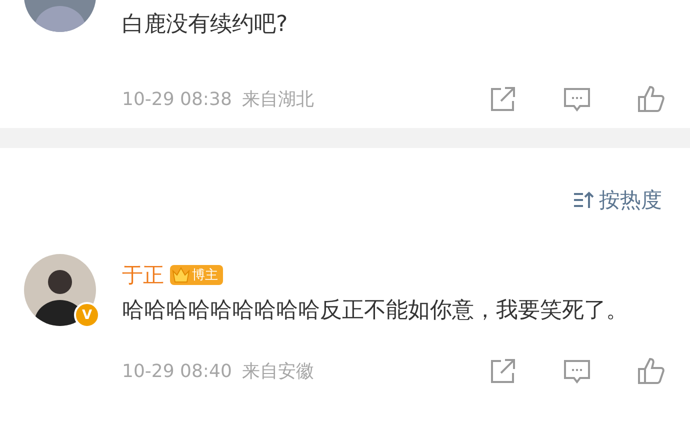 The image size is (690, 424). What do you see at coordinates (375, 311) in the screenshot?
I see `comment-text: 哈哈哈哈哈哈哈哈哈反正不能如你意，我要笑死了。` at bounding box center [375, 311].